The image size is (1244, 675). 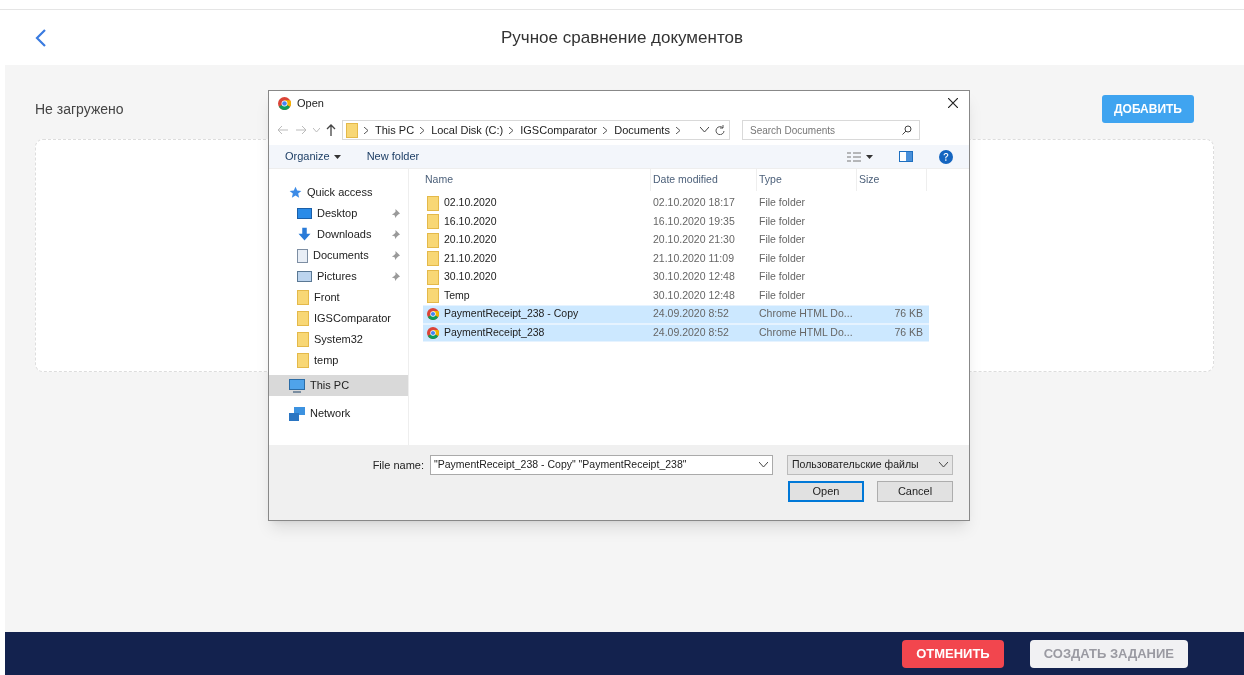 I want to click on file-name-field: "PaymentReceipt_238 - Copy" "PaymentReceipt_238", so click(x=601, y=465).